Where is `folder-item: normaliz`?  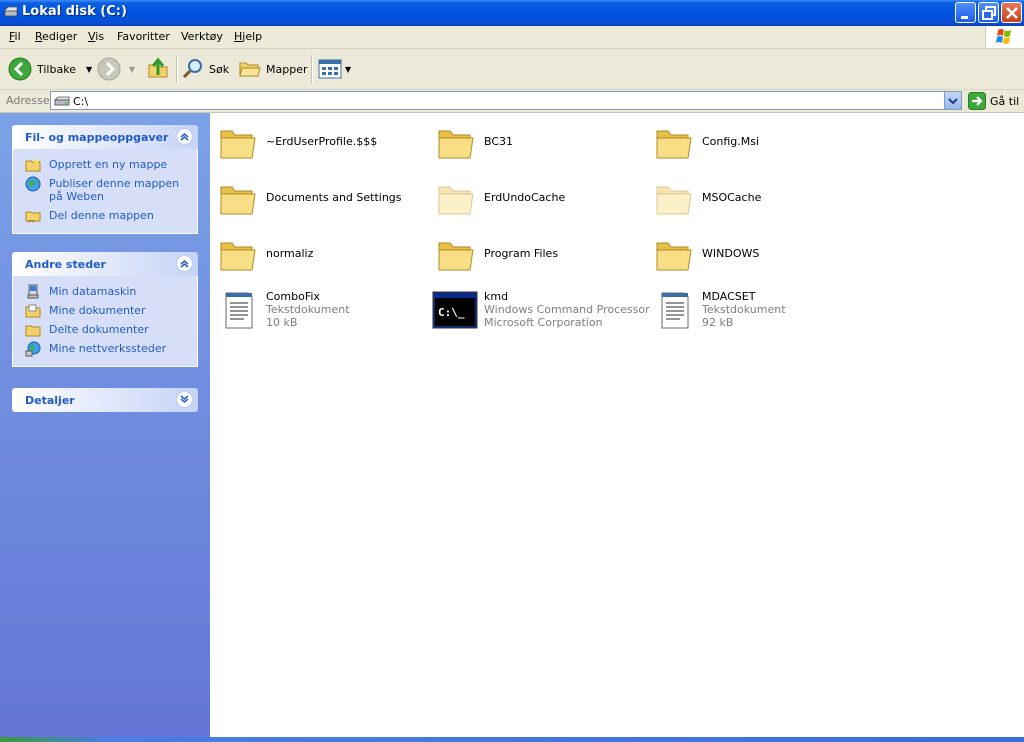
folder-item: normaliz is located at coordinates (323, 260).